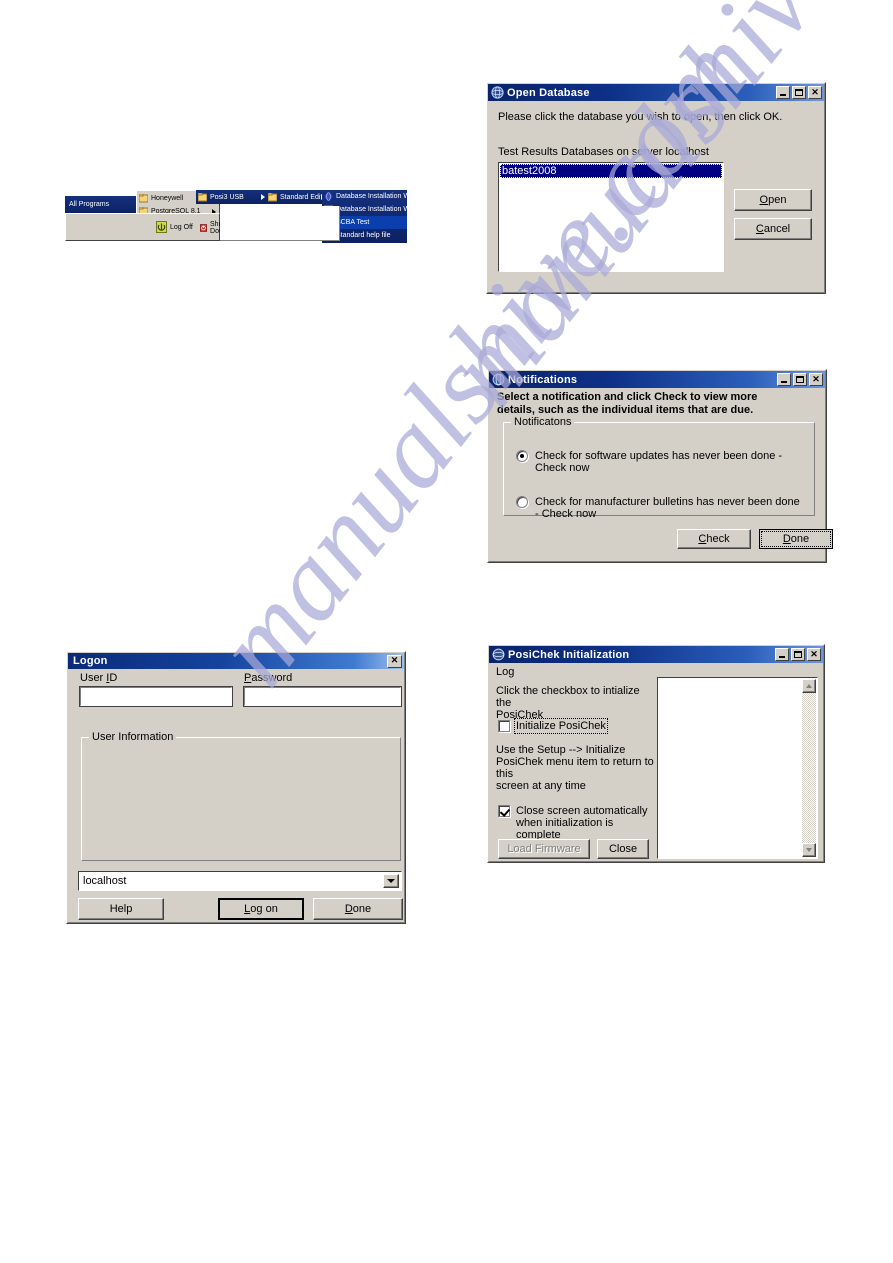 The image size is (893, 1263). Describe the element at coordinates (561, 750) in the screenshot. I see `posichek-note-line1: Use the Setup --> Initialize` at that location.